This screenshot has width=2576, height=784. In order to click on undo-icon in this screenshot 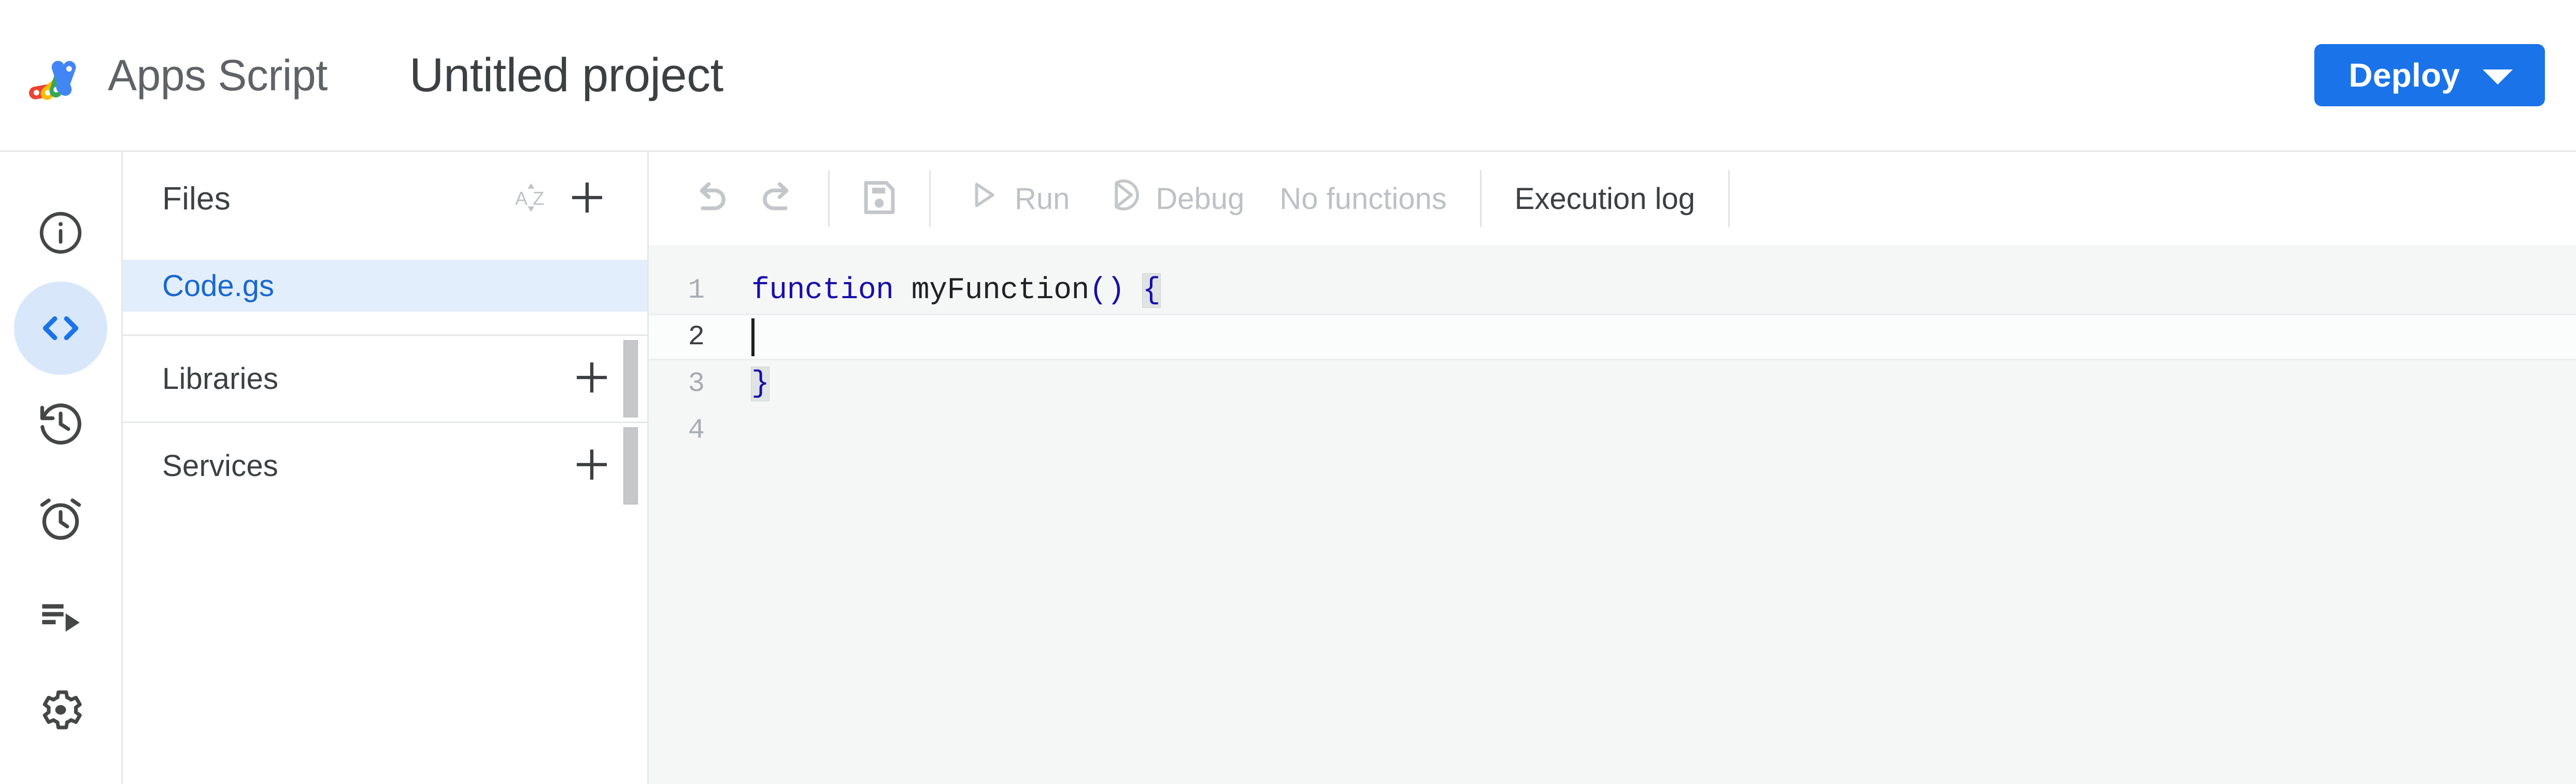, I will do `click(710, 199)`.